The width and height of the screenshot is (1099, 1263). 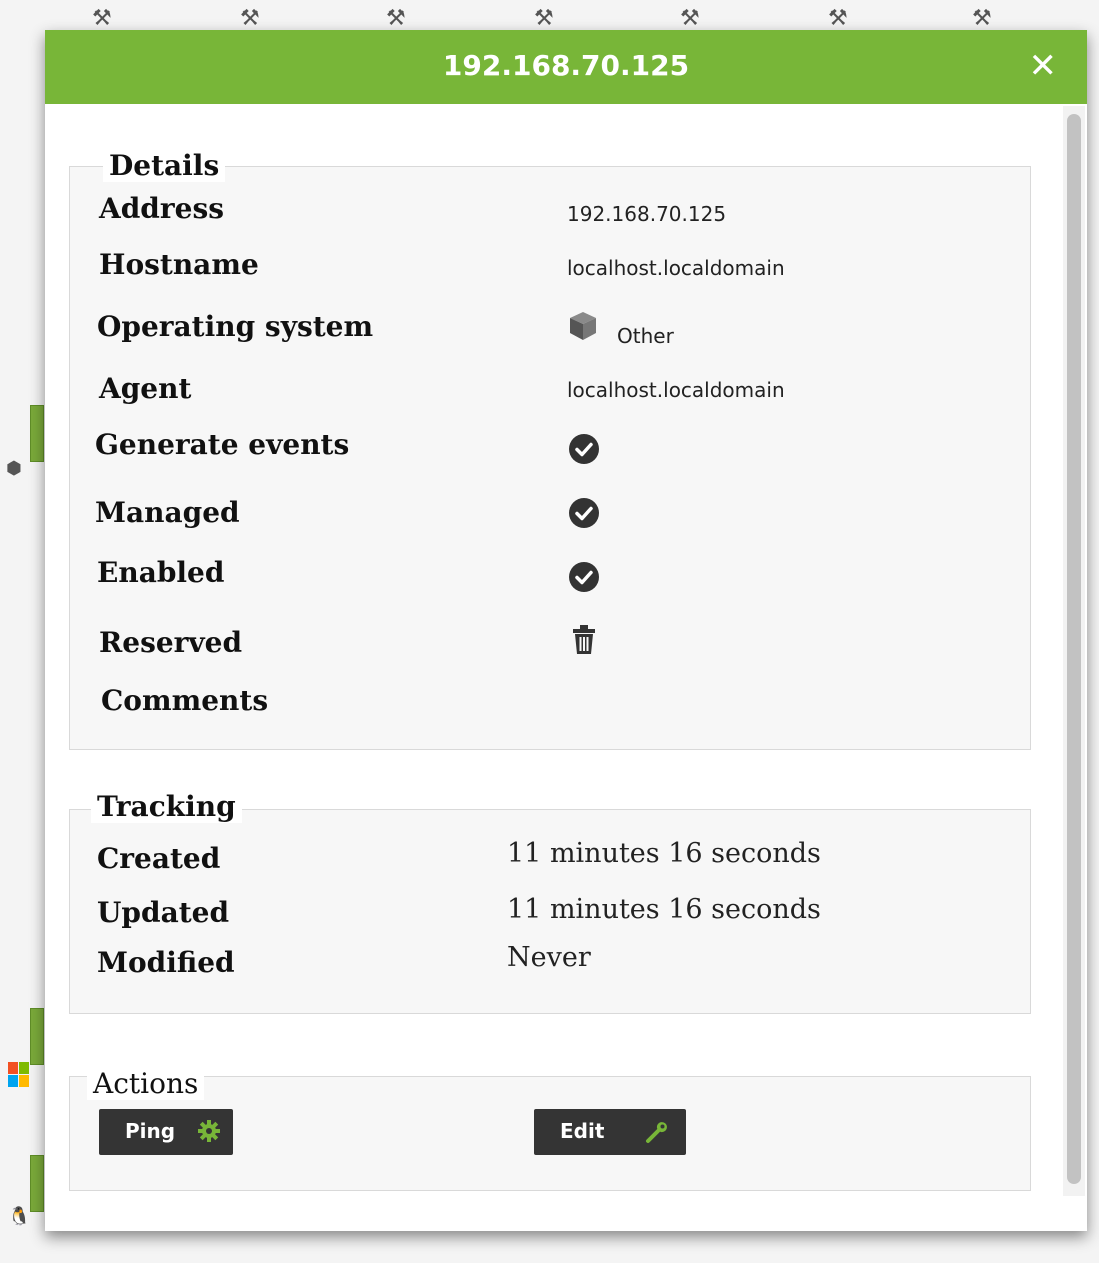 What do you see at coordinates (166, 807) in the screenshot?
I see `tracking-legend: Tracking` at bounding box center [166, 807].